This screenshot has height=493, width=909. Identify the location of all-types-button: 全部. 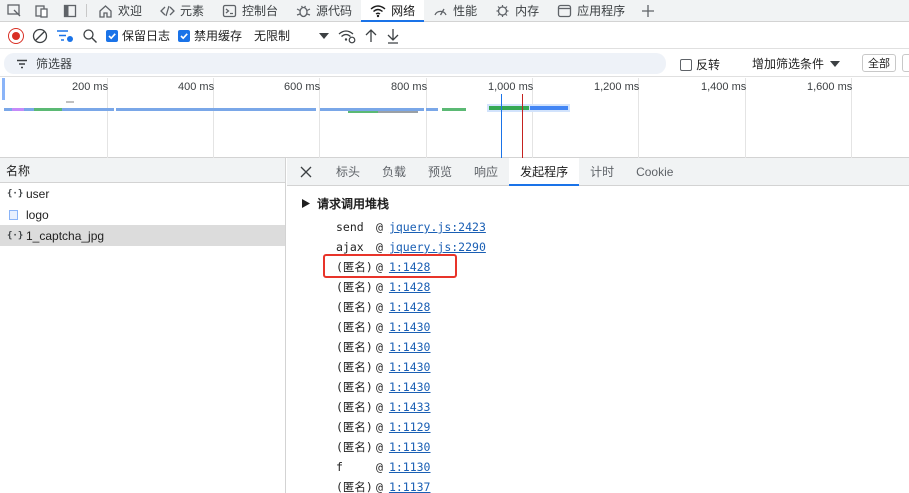
(879, 63).